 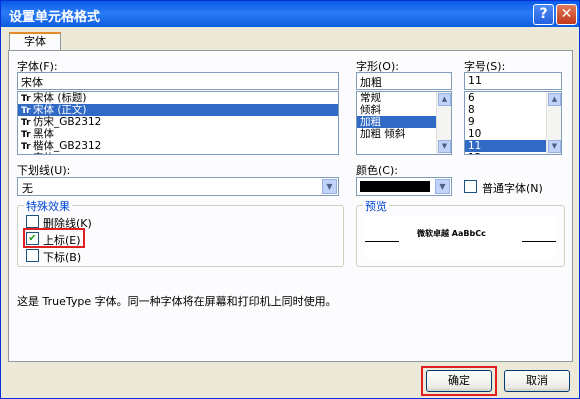 I want to click on effects-title: 特殊效果, so click(x=48, y=206).